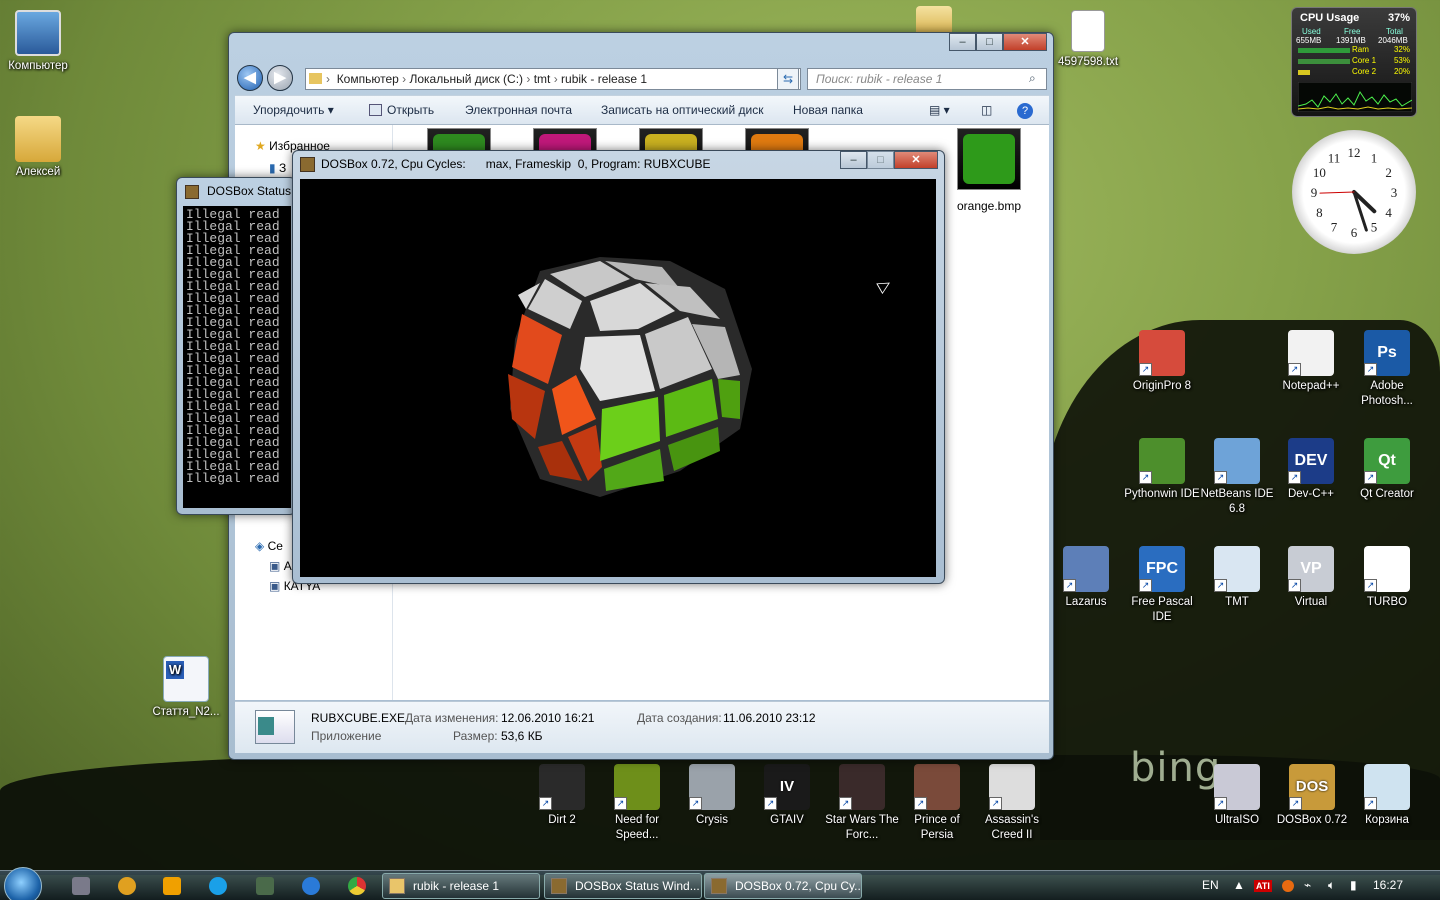 The width and height of the screenshot is (1440, 900). I want to click on tray-expand-icon: ▲, so click(1239, 885).